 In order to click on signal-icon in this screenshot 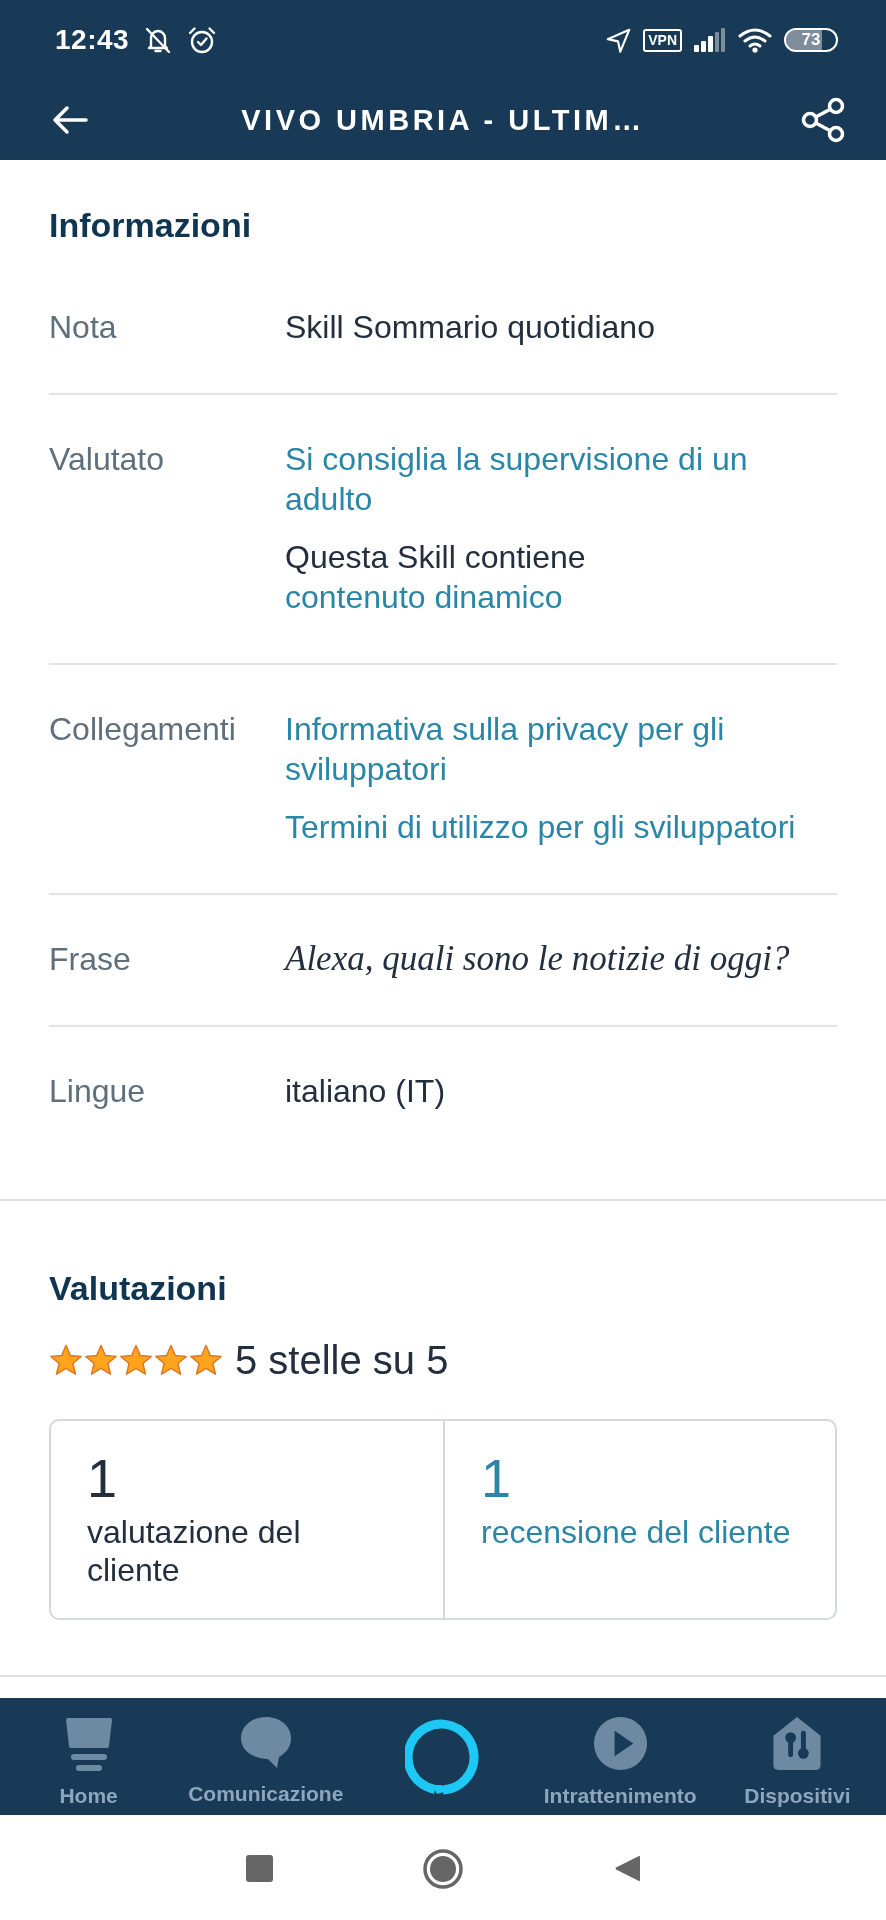, I will do `click(710, 40)`.